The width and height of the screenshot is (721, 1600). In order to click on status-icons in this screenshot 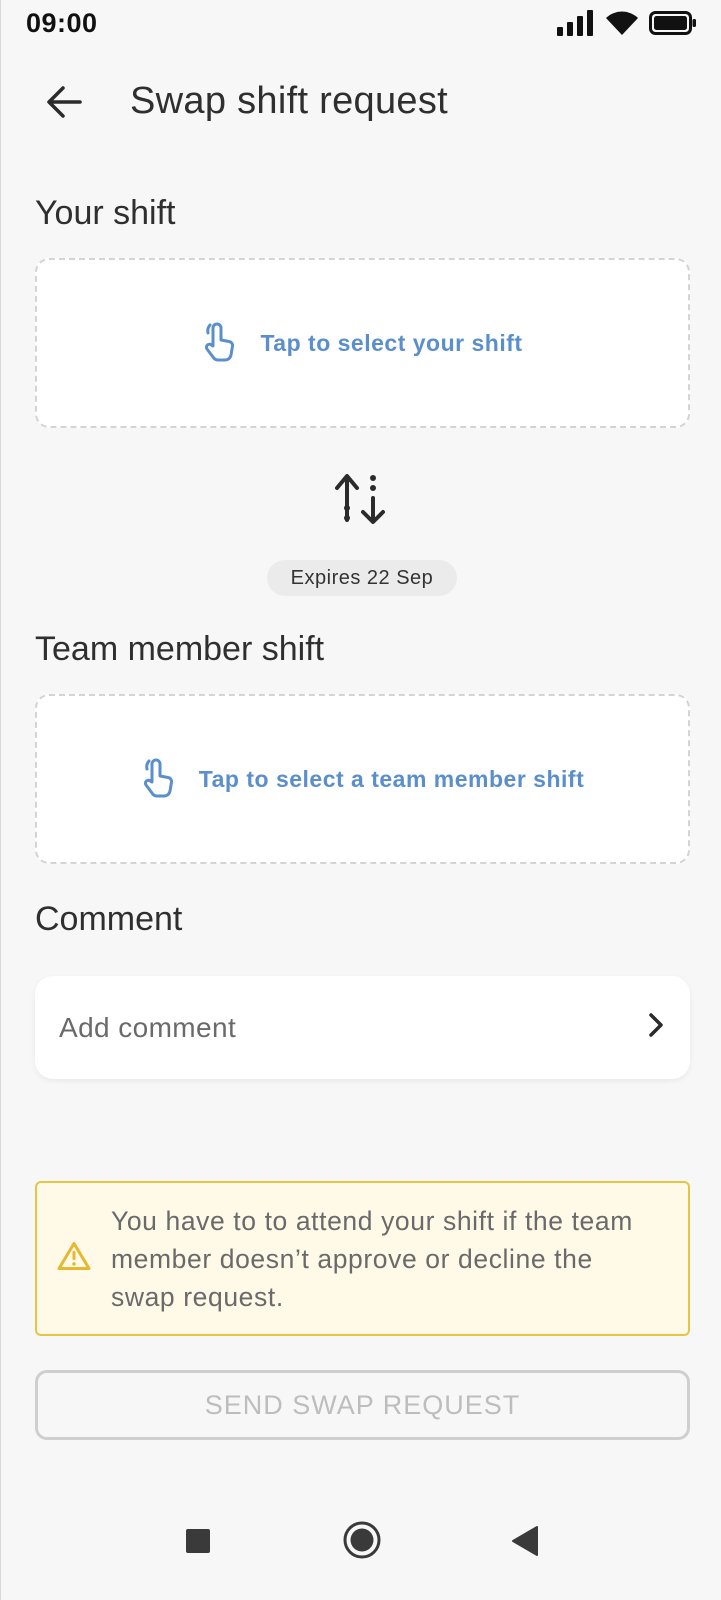, I will do `click(627, 25)`.